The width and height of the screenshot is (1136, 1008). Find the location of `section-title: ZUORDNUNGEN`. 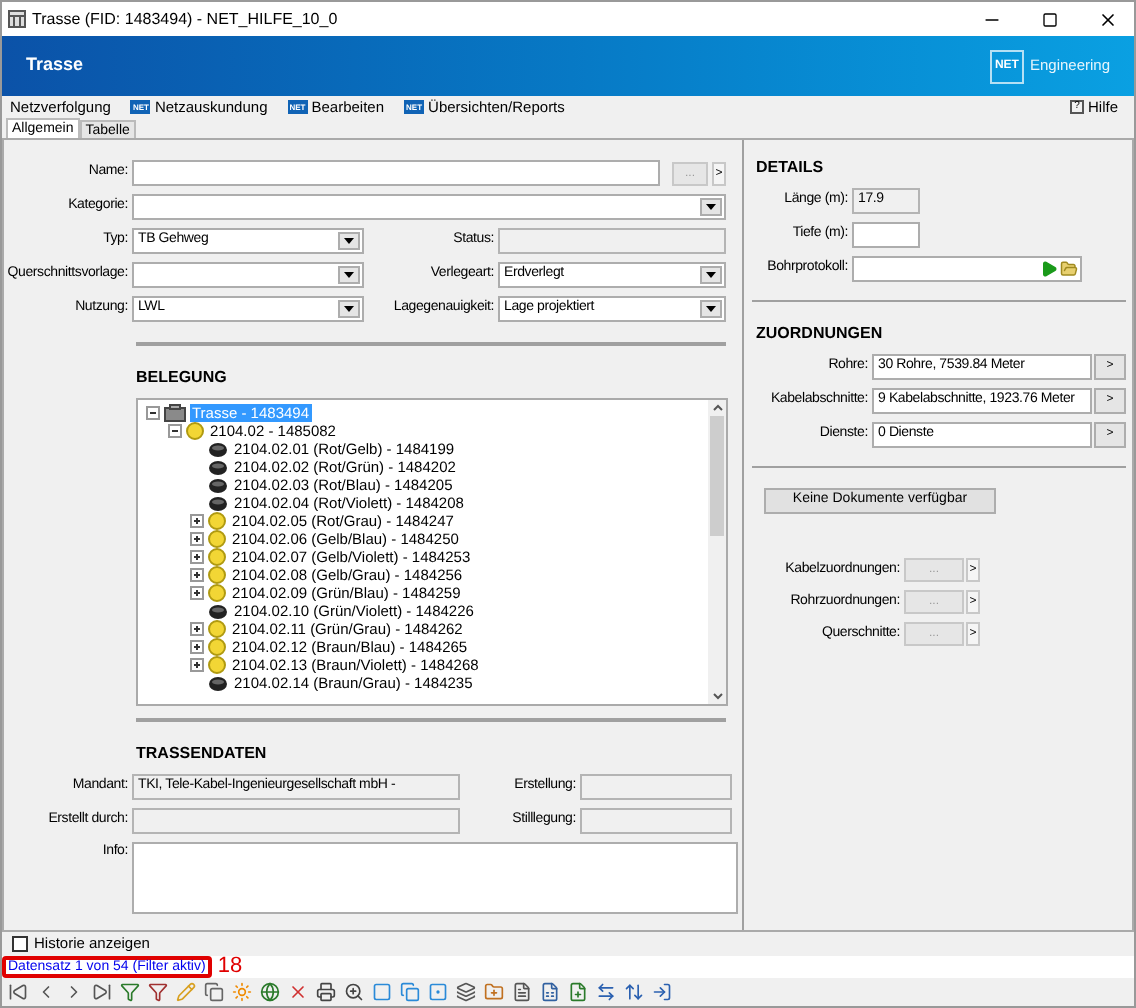

section-title: ZUORDNUNGEN is located at coordinates (820, 334).